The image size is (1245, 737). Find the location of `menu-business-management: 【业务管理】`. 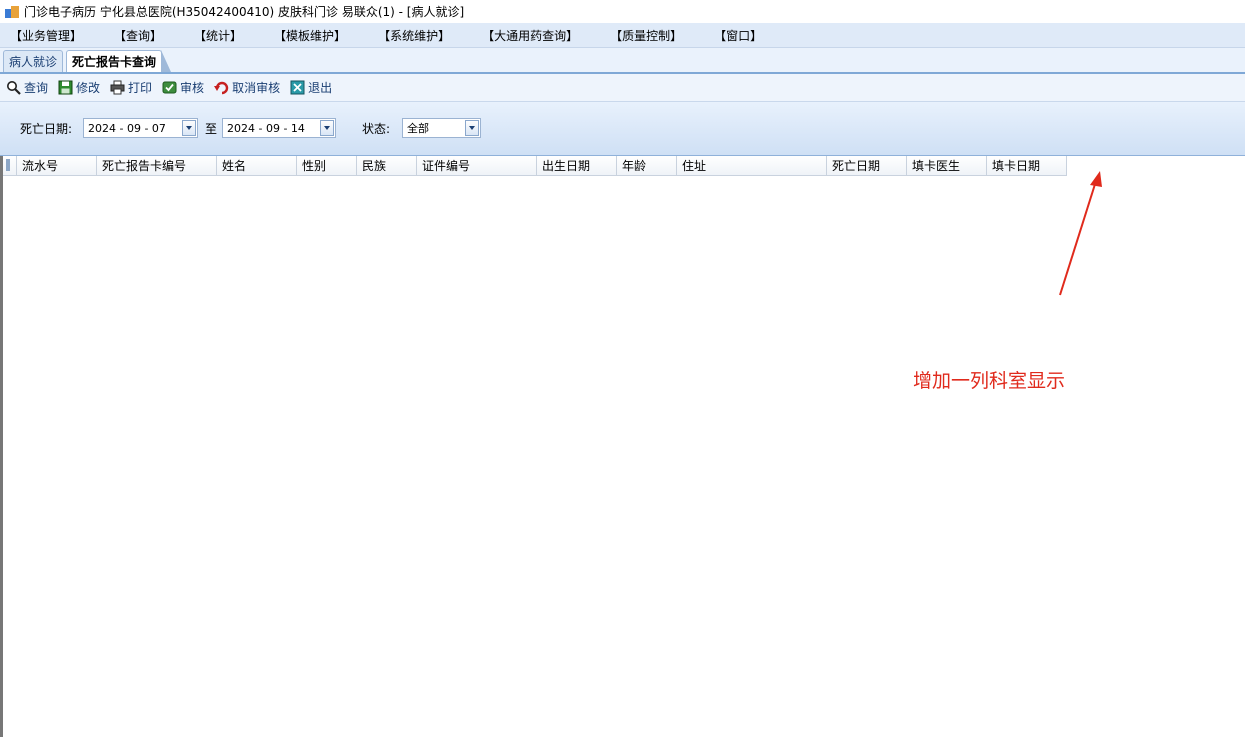

menu-business-management: 【业务管理】 is located at coordinates (46, 35).